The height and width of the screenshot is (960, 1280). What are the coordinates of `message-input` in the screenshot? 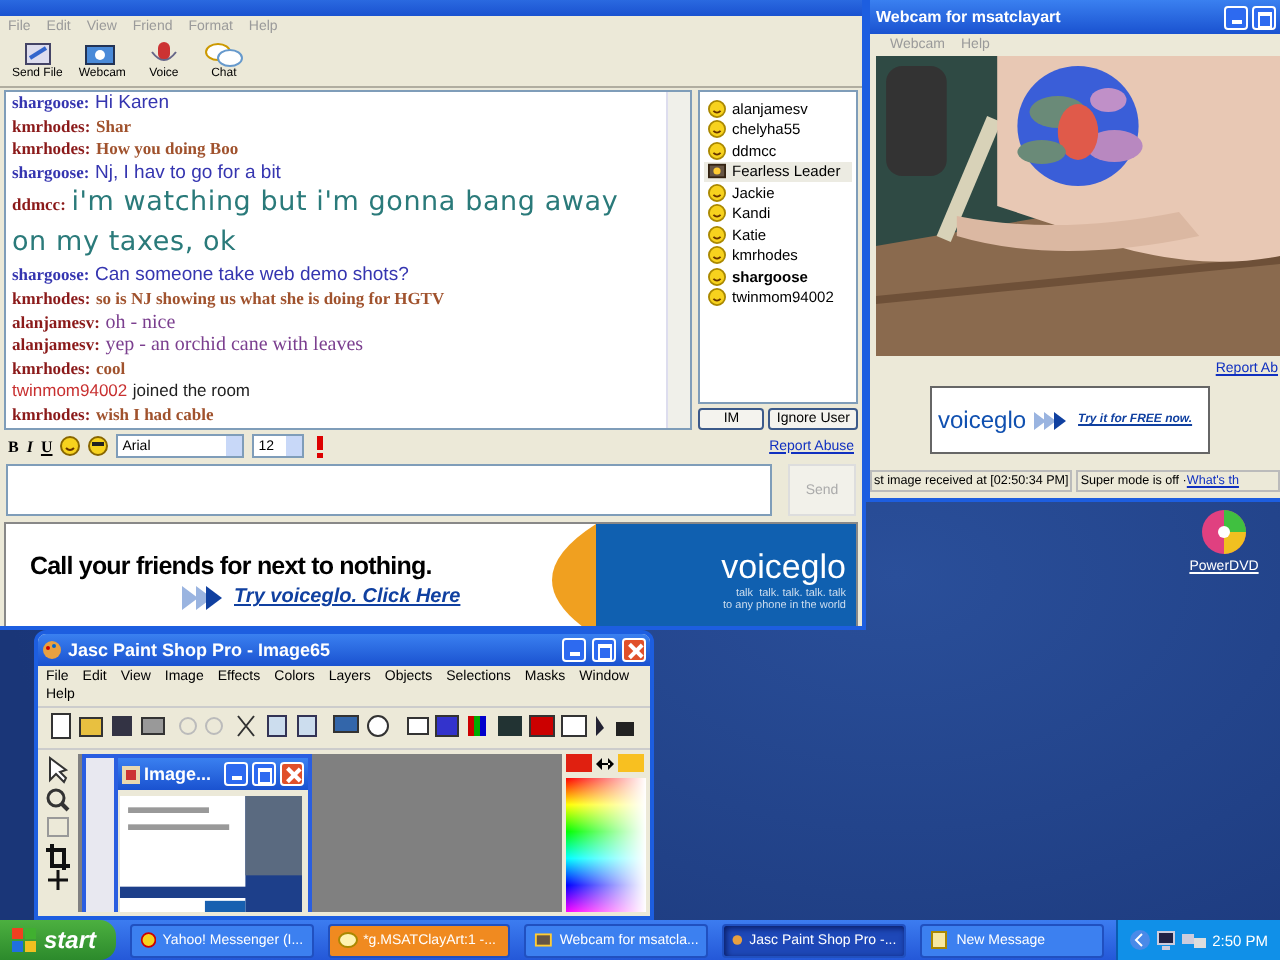 It's located at (389, 490).